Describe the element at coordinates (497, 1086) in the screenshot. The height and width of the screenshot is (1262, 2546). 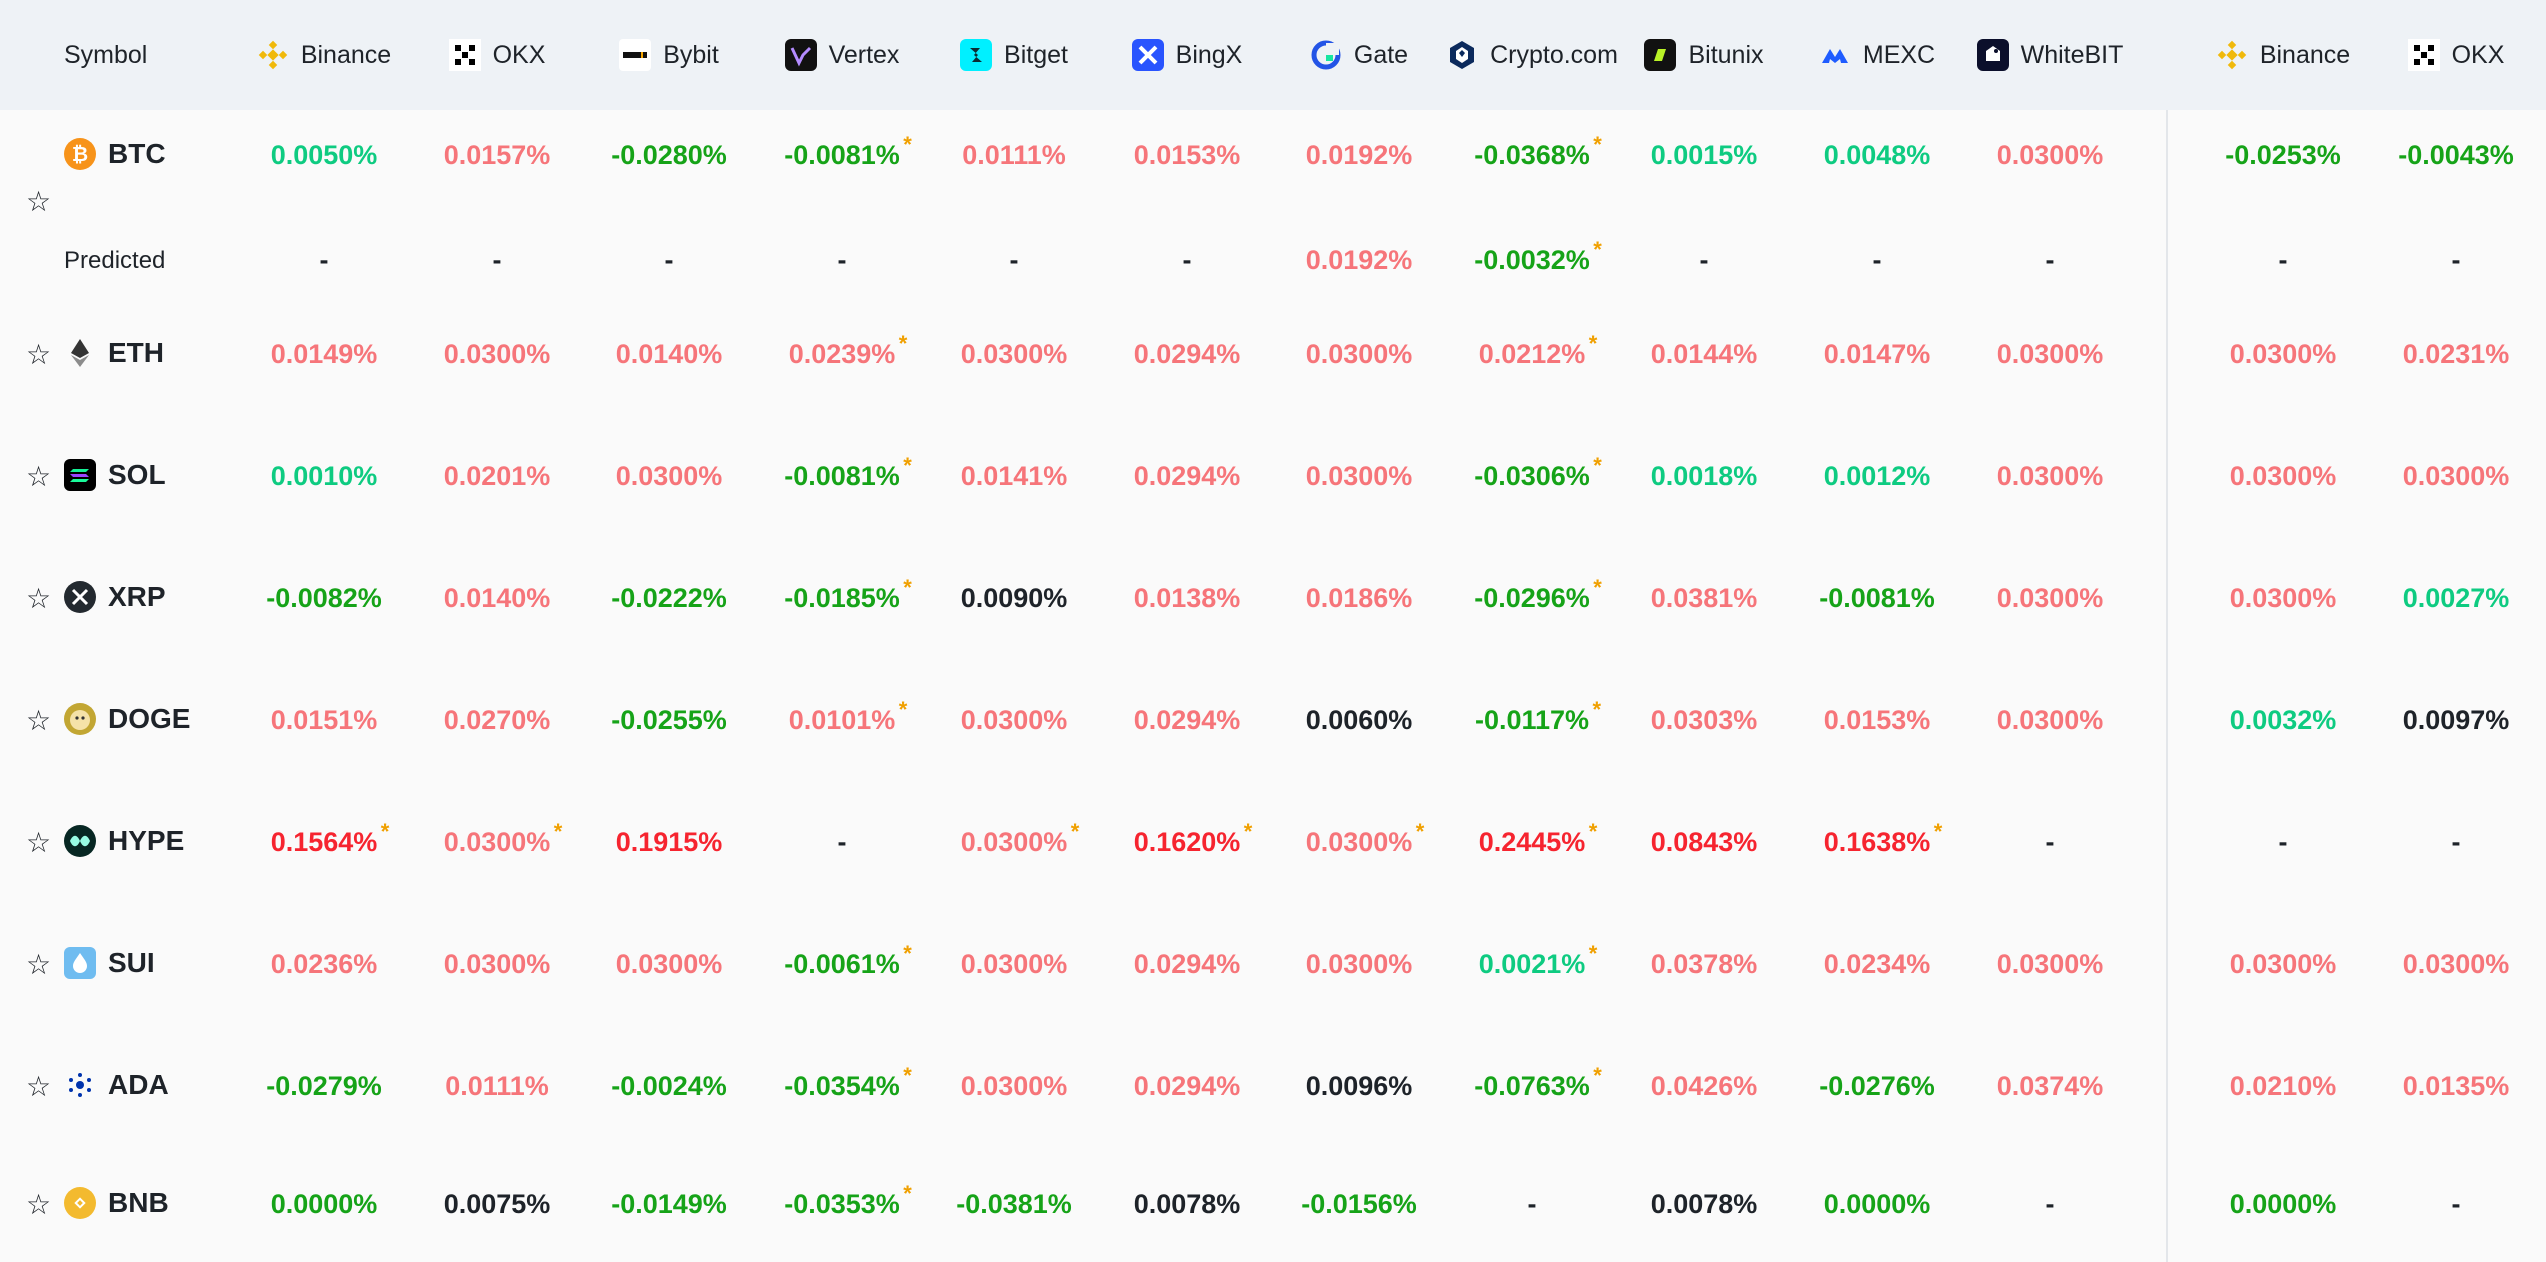
I see `rate-value: 0.0111%` at that location.